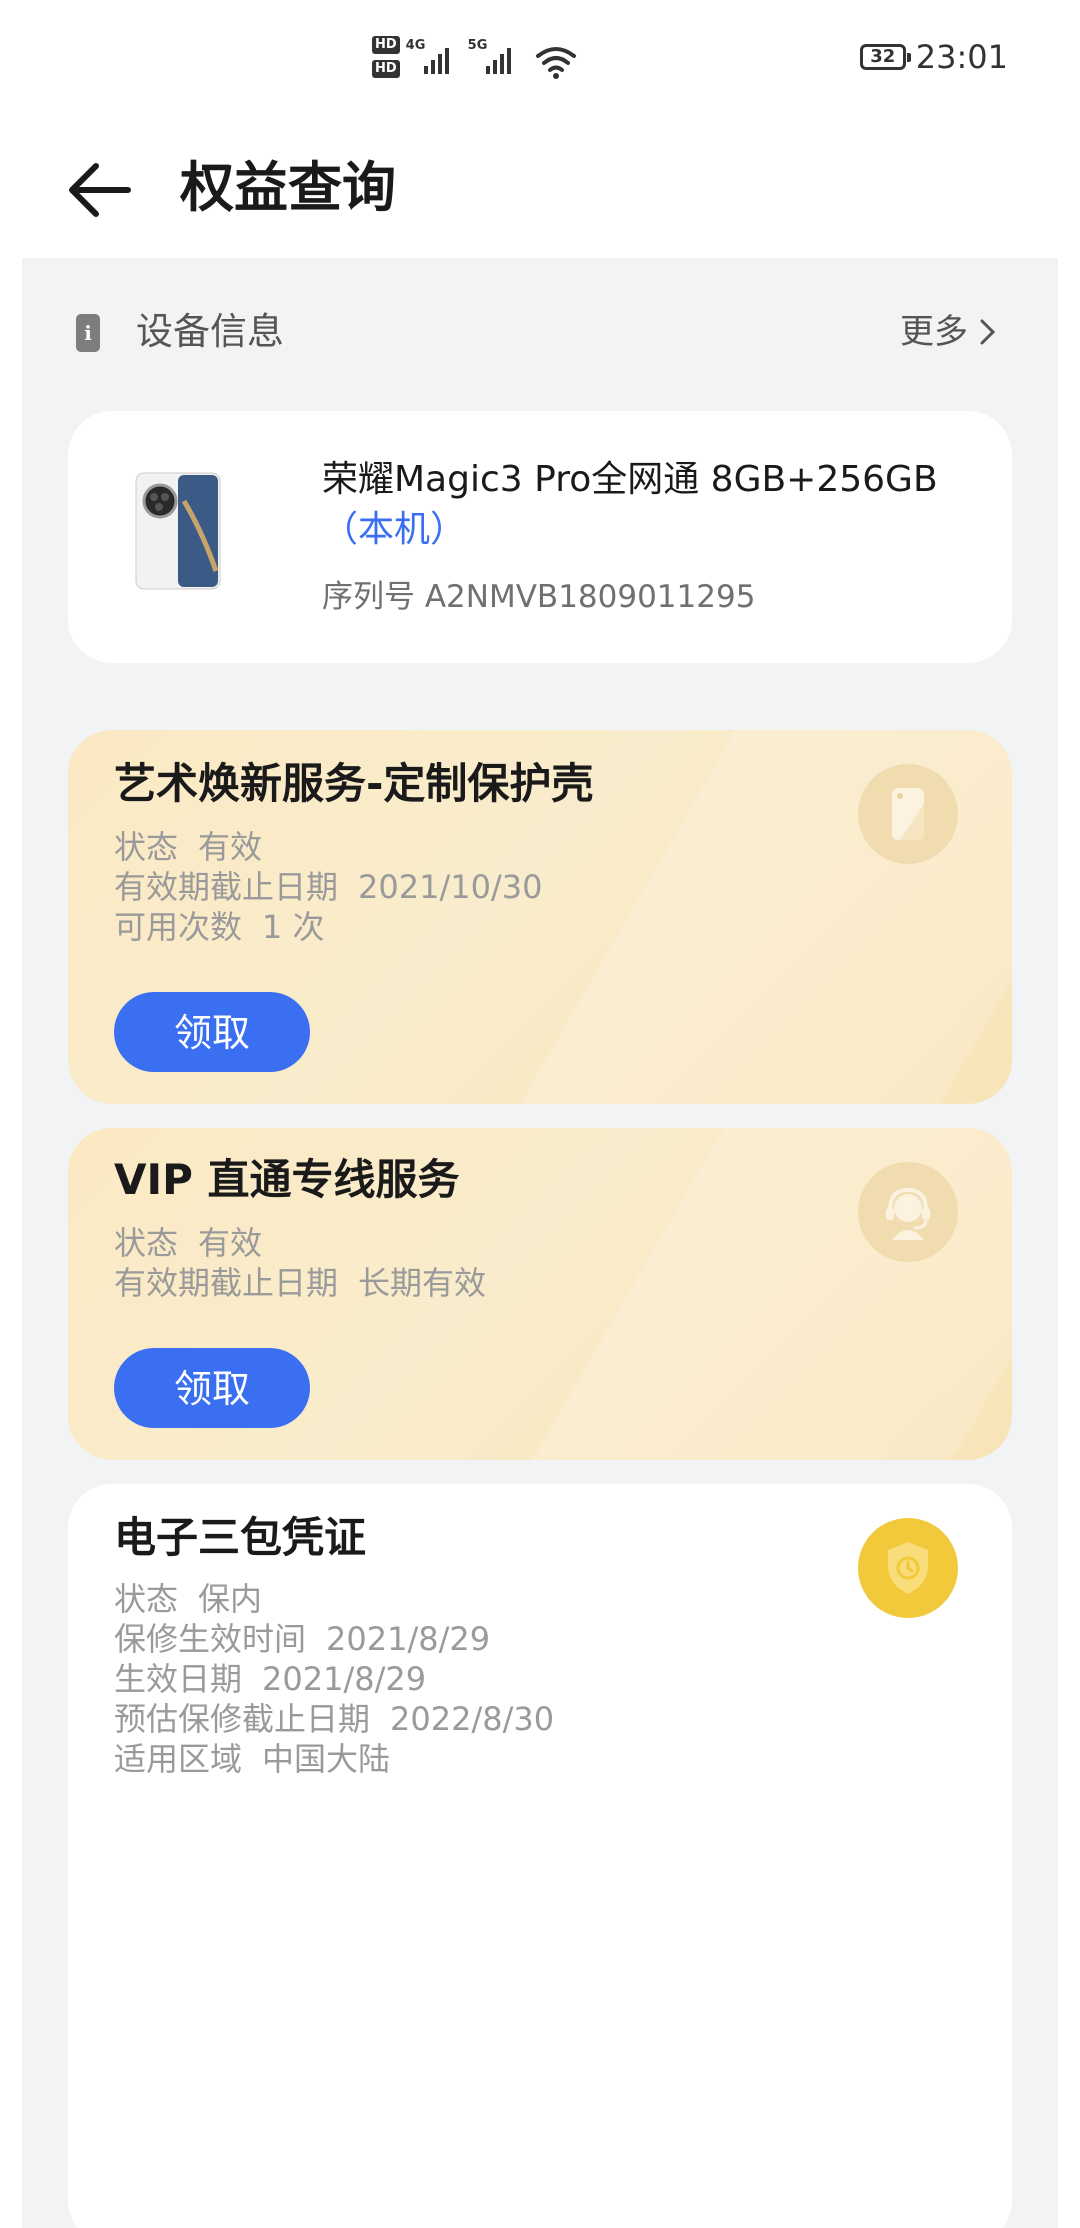  I want to click on device-model: 荣耀Magic3 Pro全网通 8GB+256GB, so click(630, 479).